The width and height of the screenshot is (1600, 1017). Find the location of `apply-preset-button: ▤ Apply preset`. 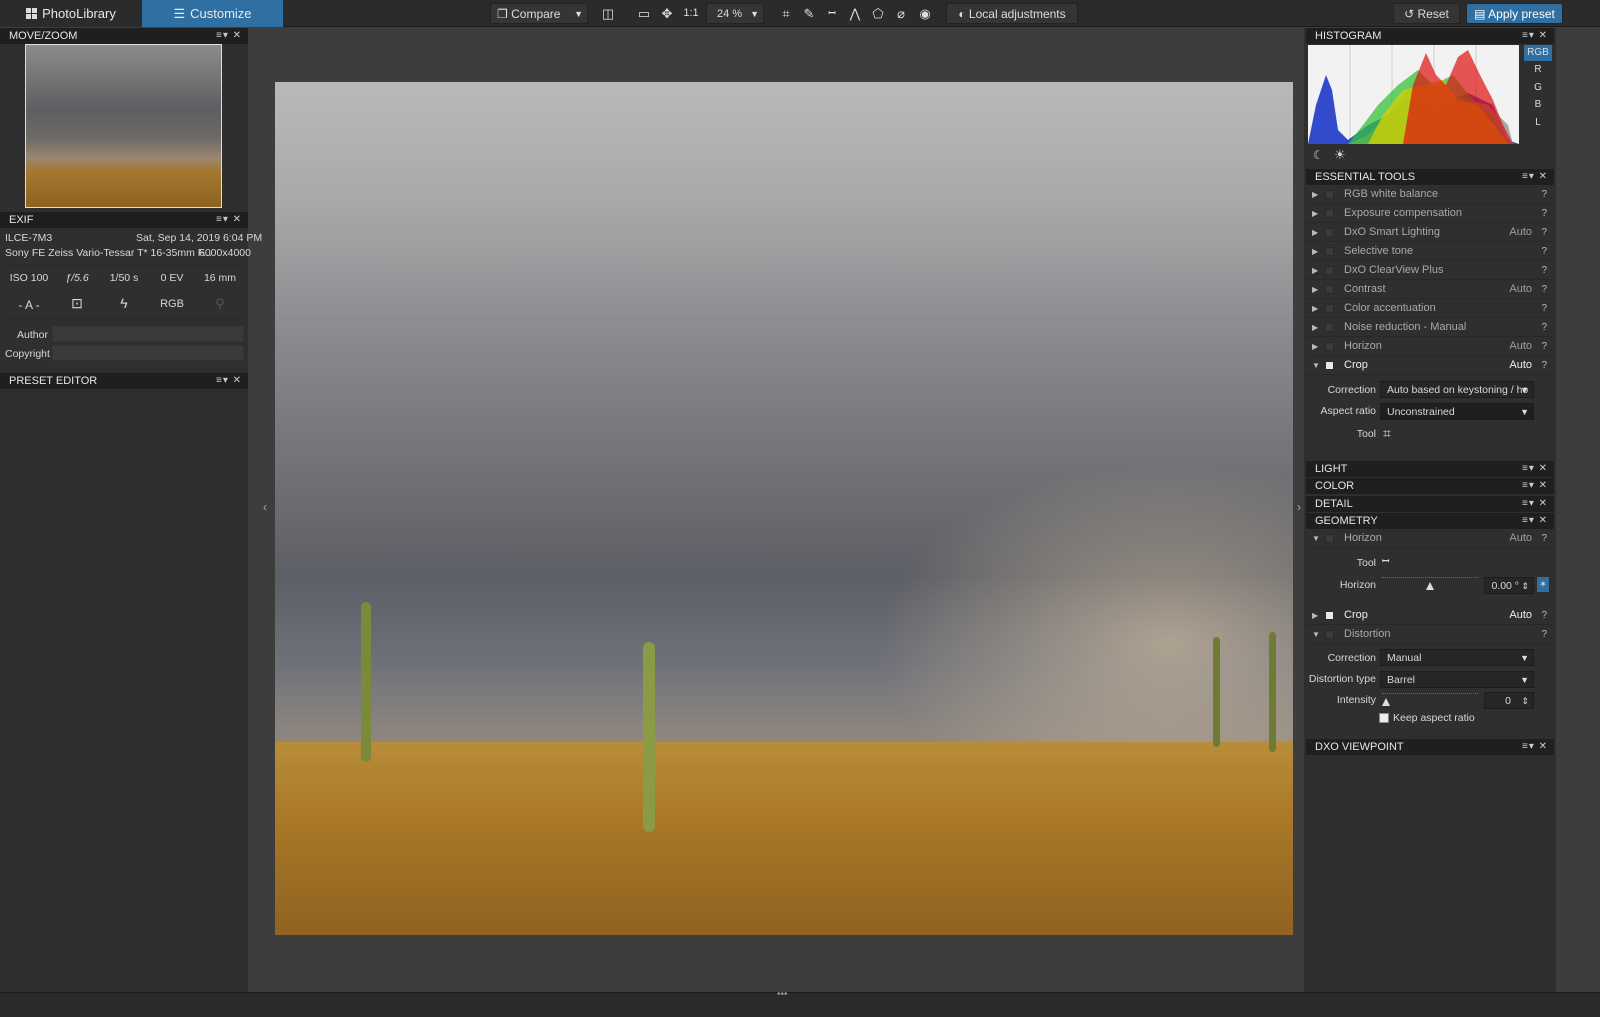

apply-preset-button: ▤ Apply preset is located at coordinates (1514, 13).